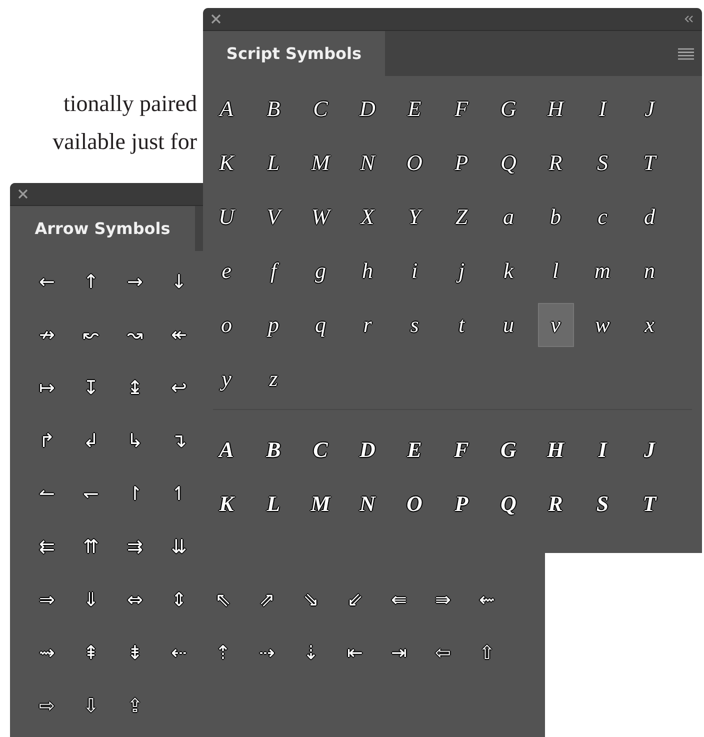 The image size is (704, 737). Describe the element at coordinates (487, 599) in the screenshot. I see `arrow-glyph: ⇜` at that location.